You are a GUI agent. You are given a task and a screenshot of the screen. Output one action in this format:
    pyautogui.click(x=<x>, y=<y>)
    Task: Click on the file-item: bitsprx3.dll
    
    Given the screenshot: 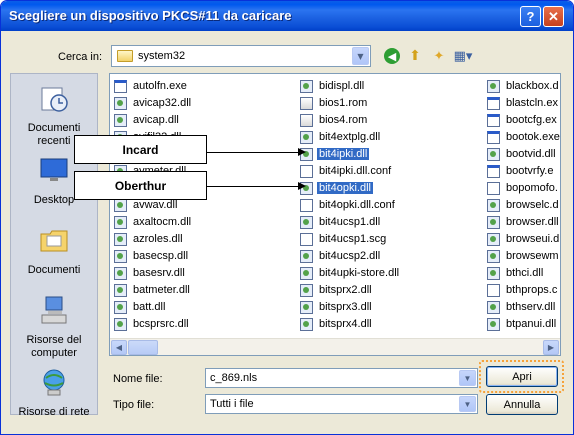 What is the action you would take?
    pyautogui.click(x=337, y=307)
    